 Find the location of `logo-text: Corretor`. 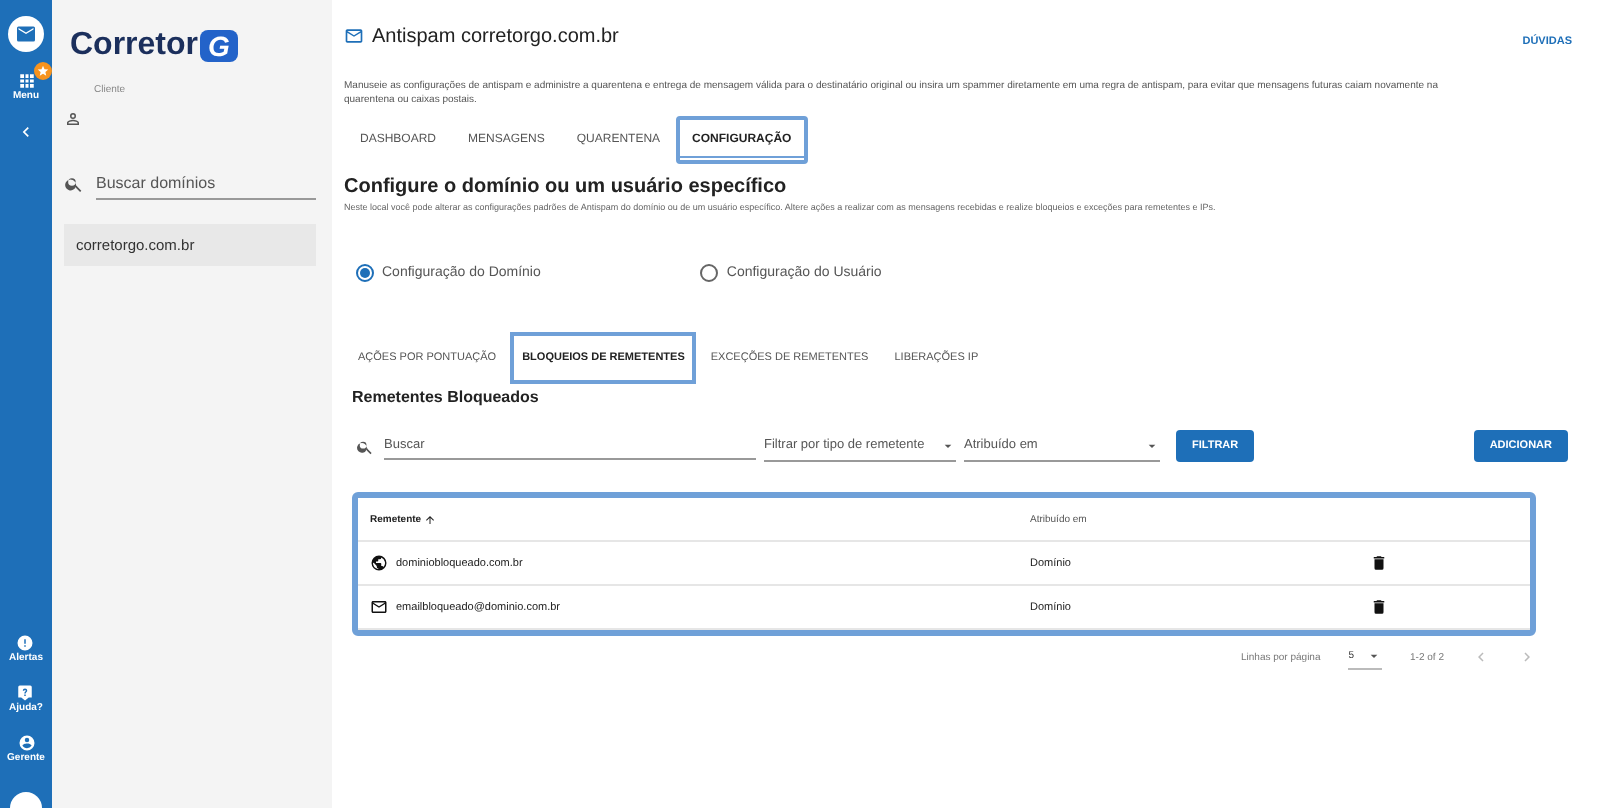

logo-text: Corretor is located at coordinates (134, 46).